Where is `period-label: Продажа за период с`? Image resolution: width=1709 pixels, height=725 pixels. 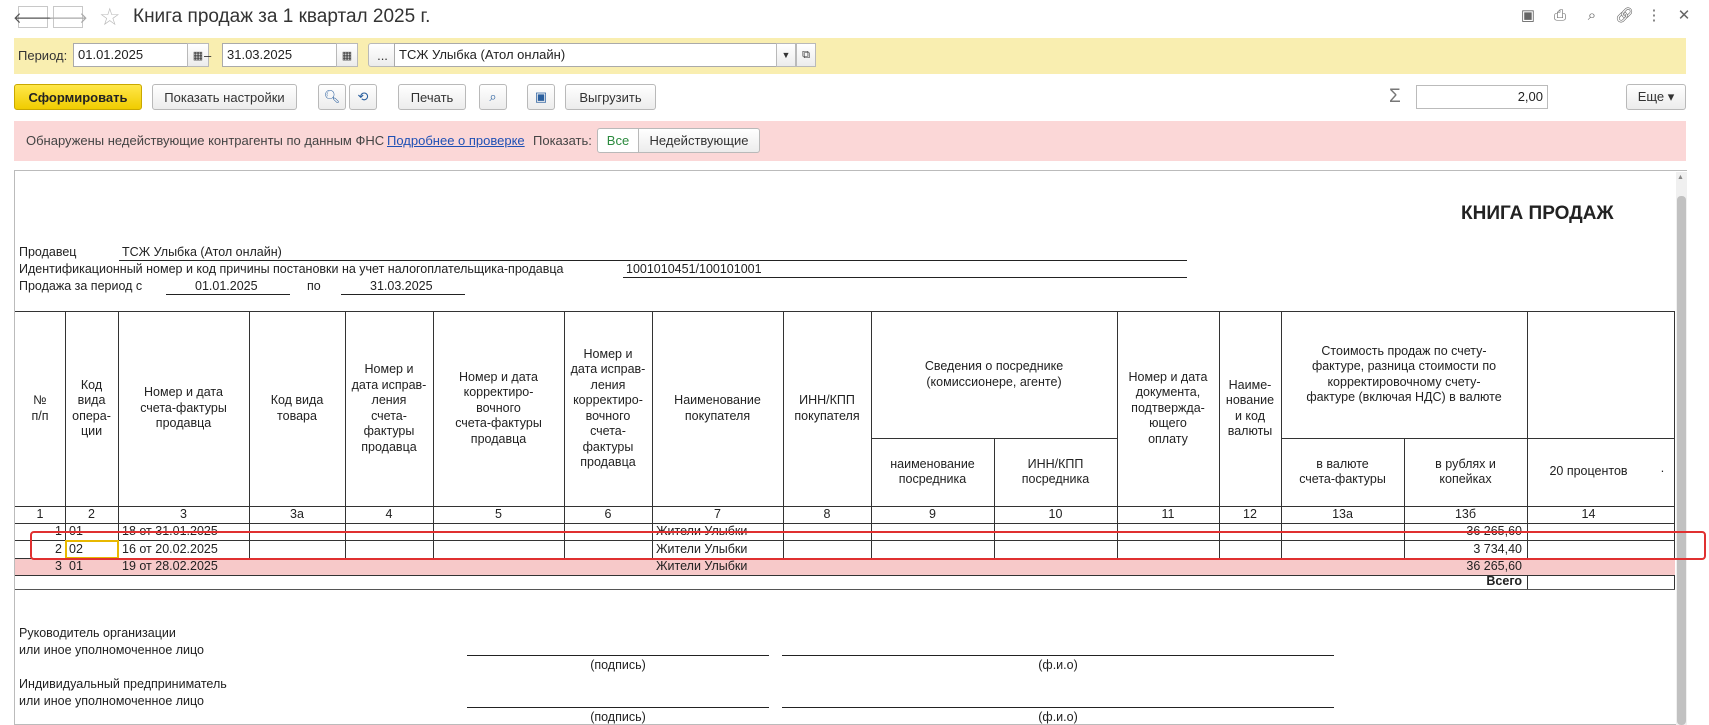
period-label: Продажа за период с is located at coordinates (81, 286).